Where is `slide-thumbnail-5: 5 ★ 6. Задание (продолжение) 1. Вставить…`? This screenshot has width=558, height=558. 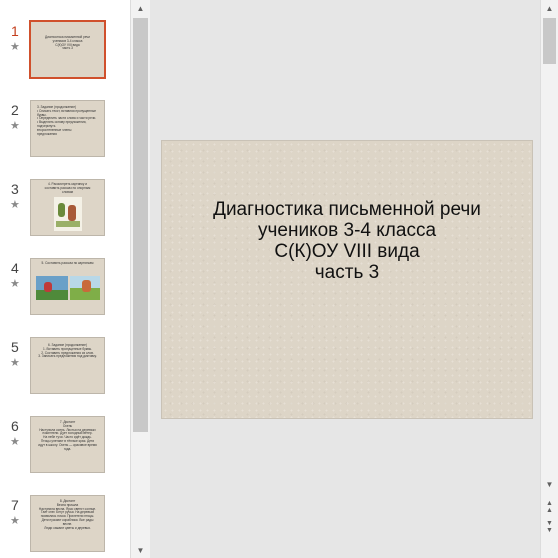 slide-thumbnail-5: 5 ★ 6. Задание (продолжение) 1. Вставить… is located at coordinates (65, 372).